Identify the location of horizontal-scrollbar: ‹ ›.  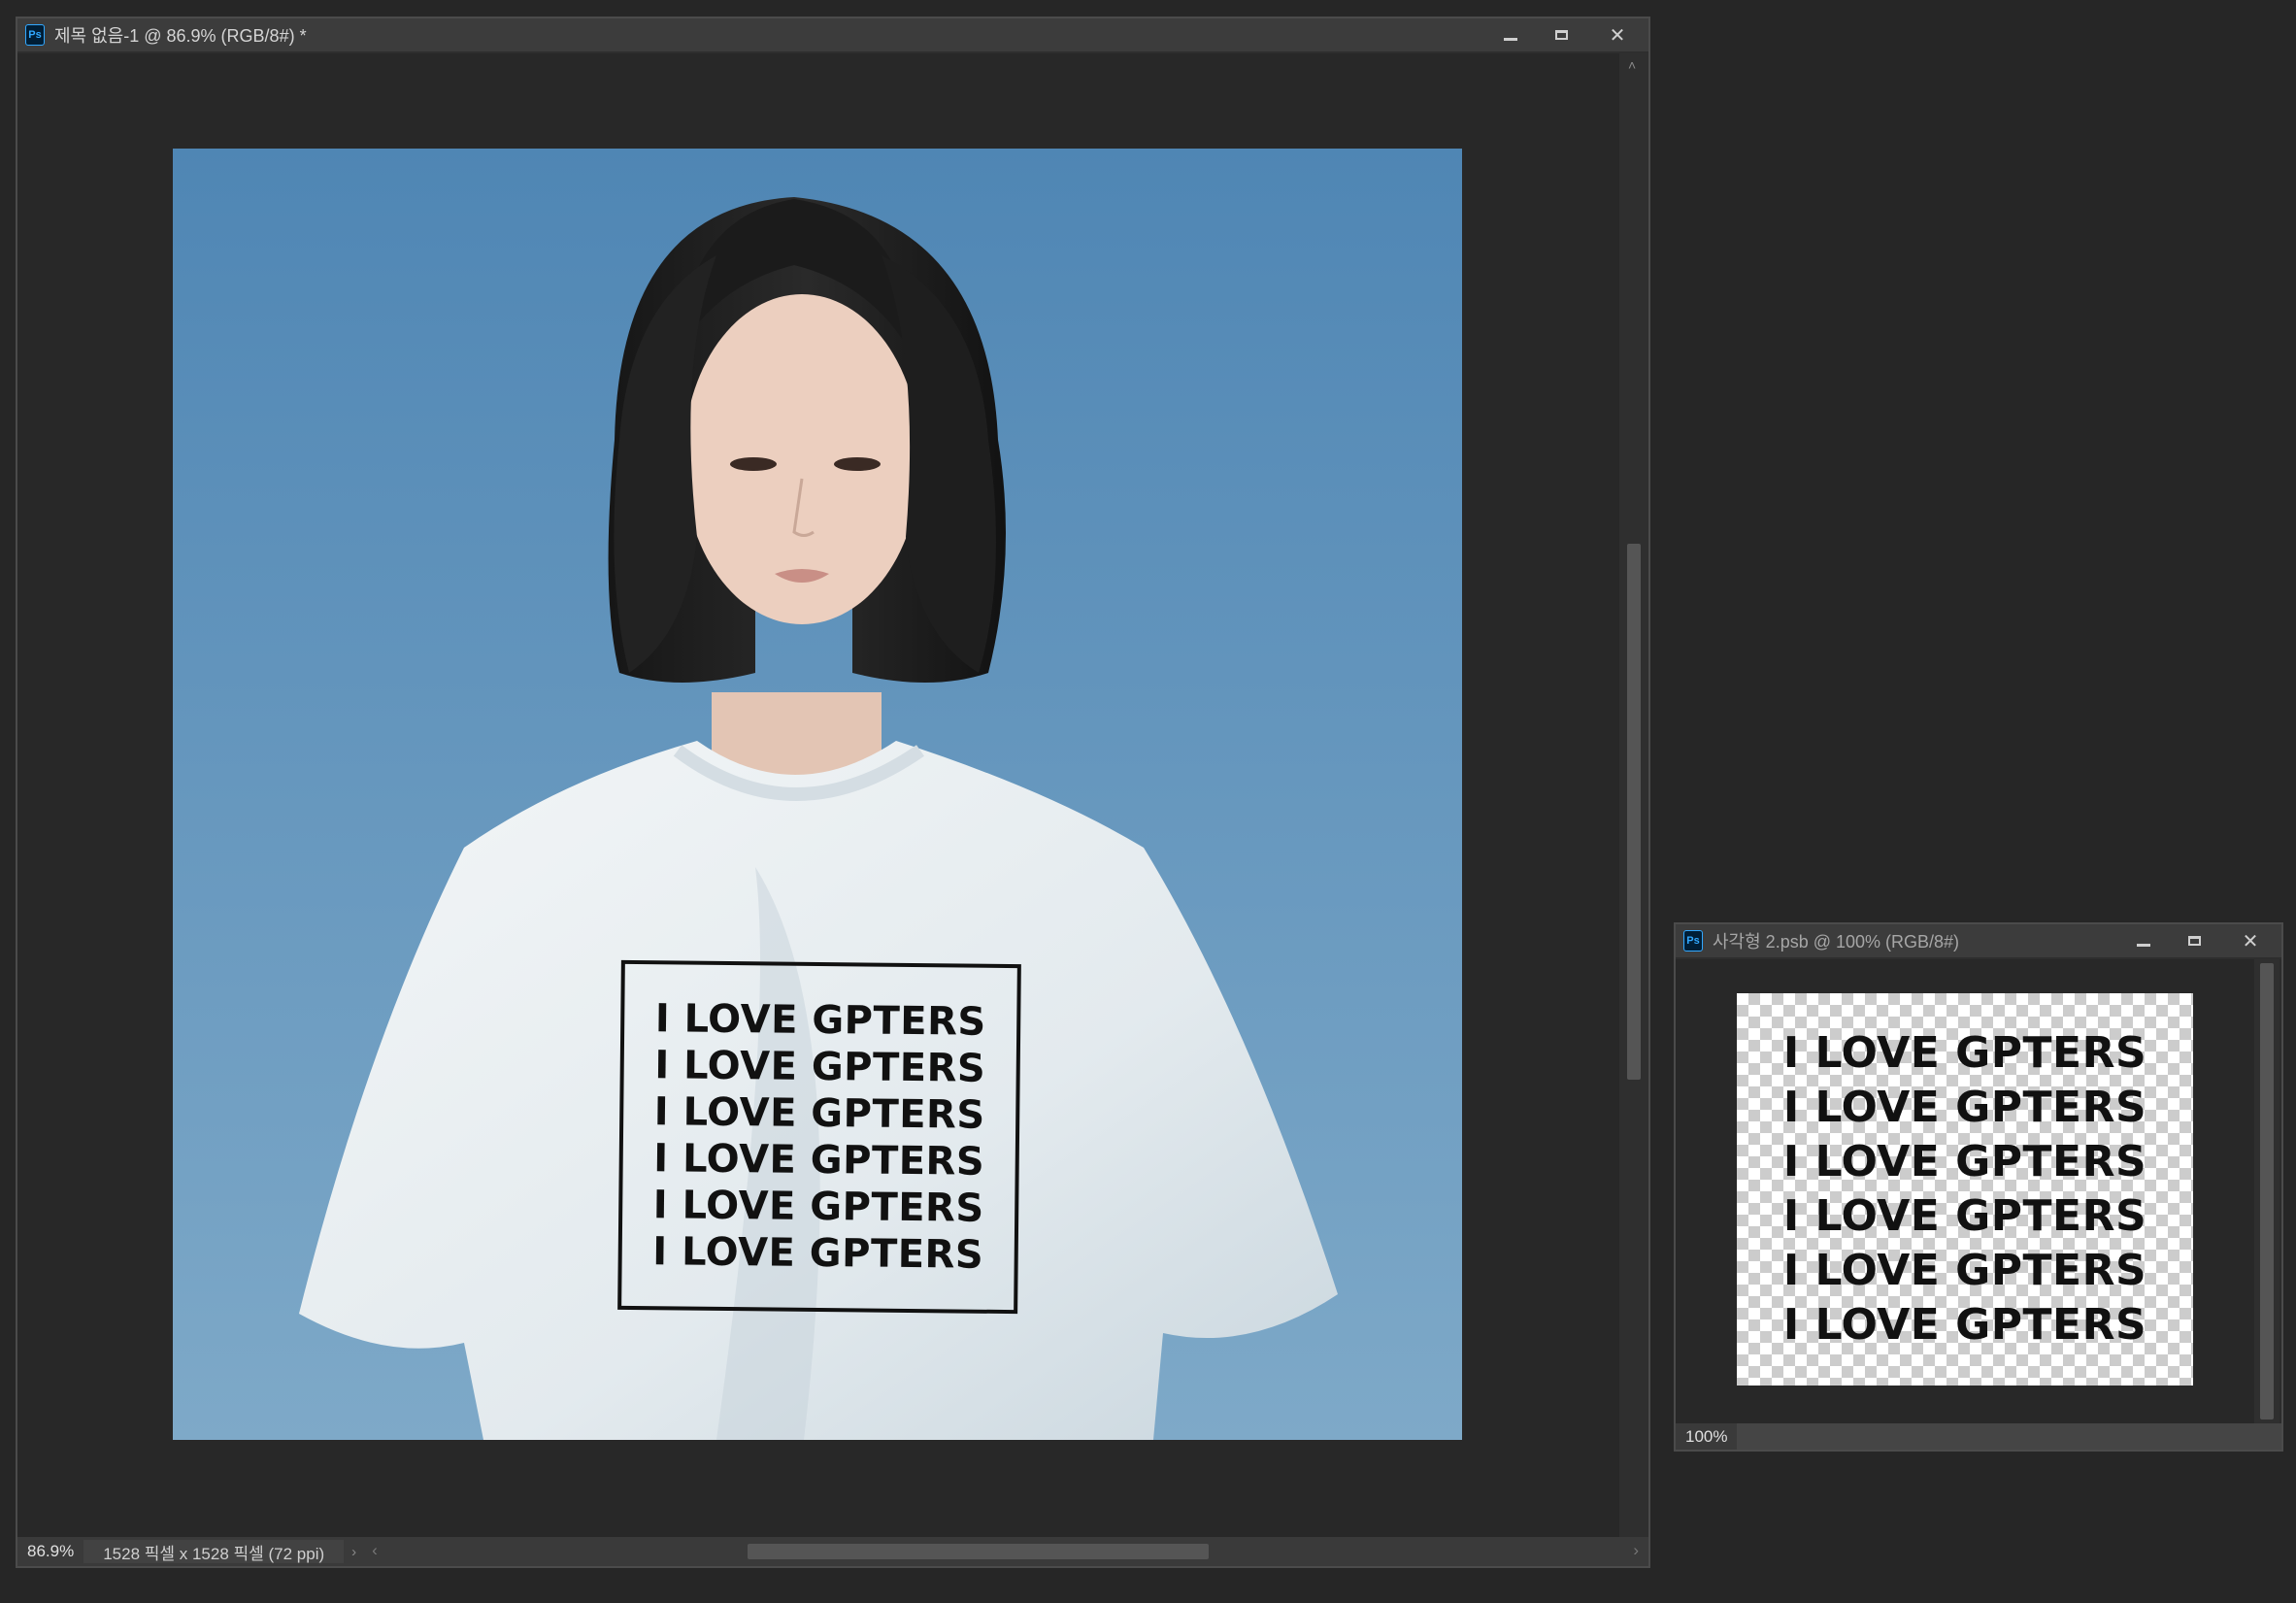
(1006, 1551).